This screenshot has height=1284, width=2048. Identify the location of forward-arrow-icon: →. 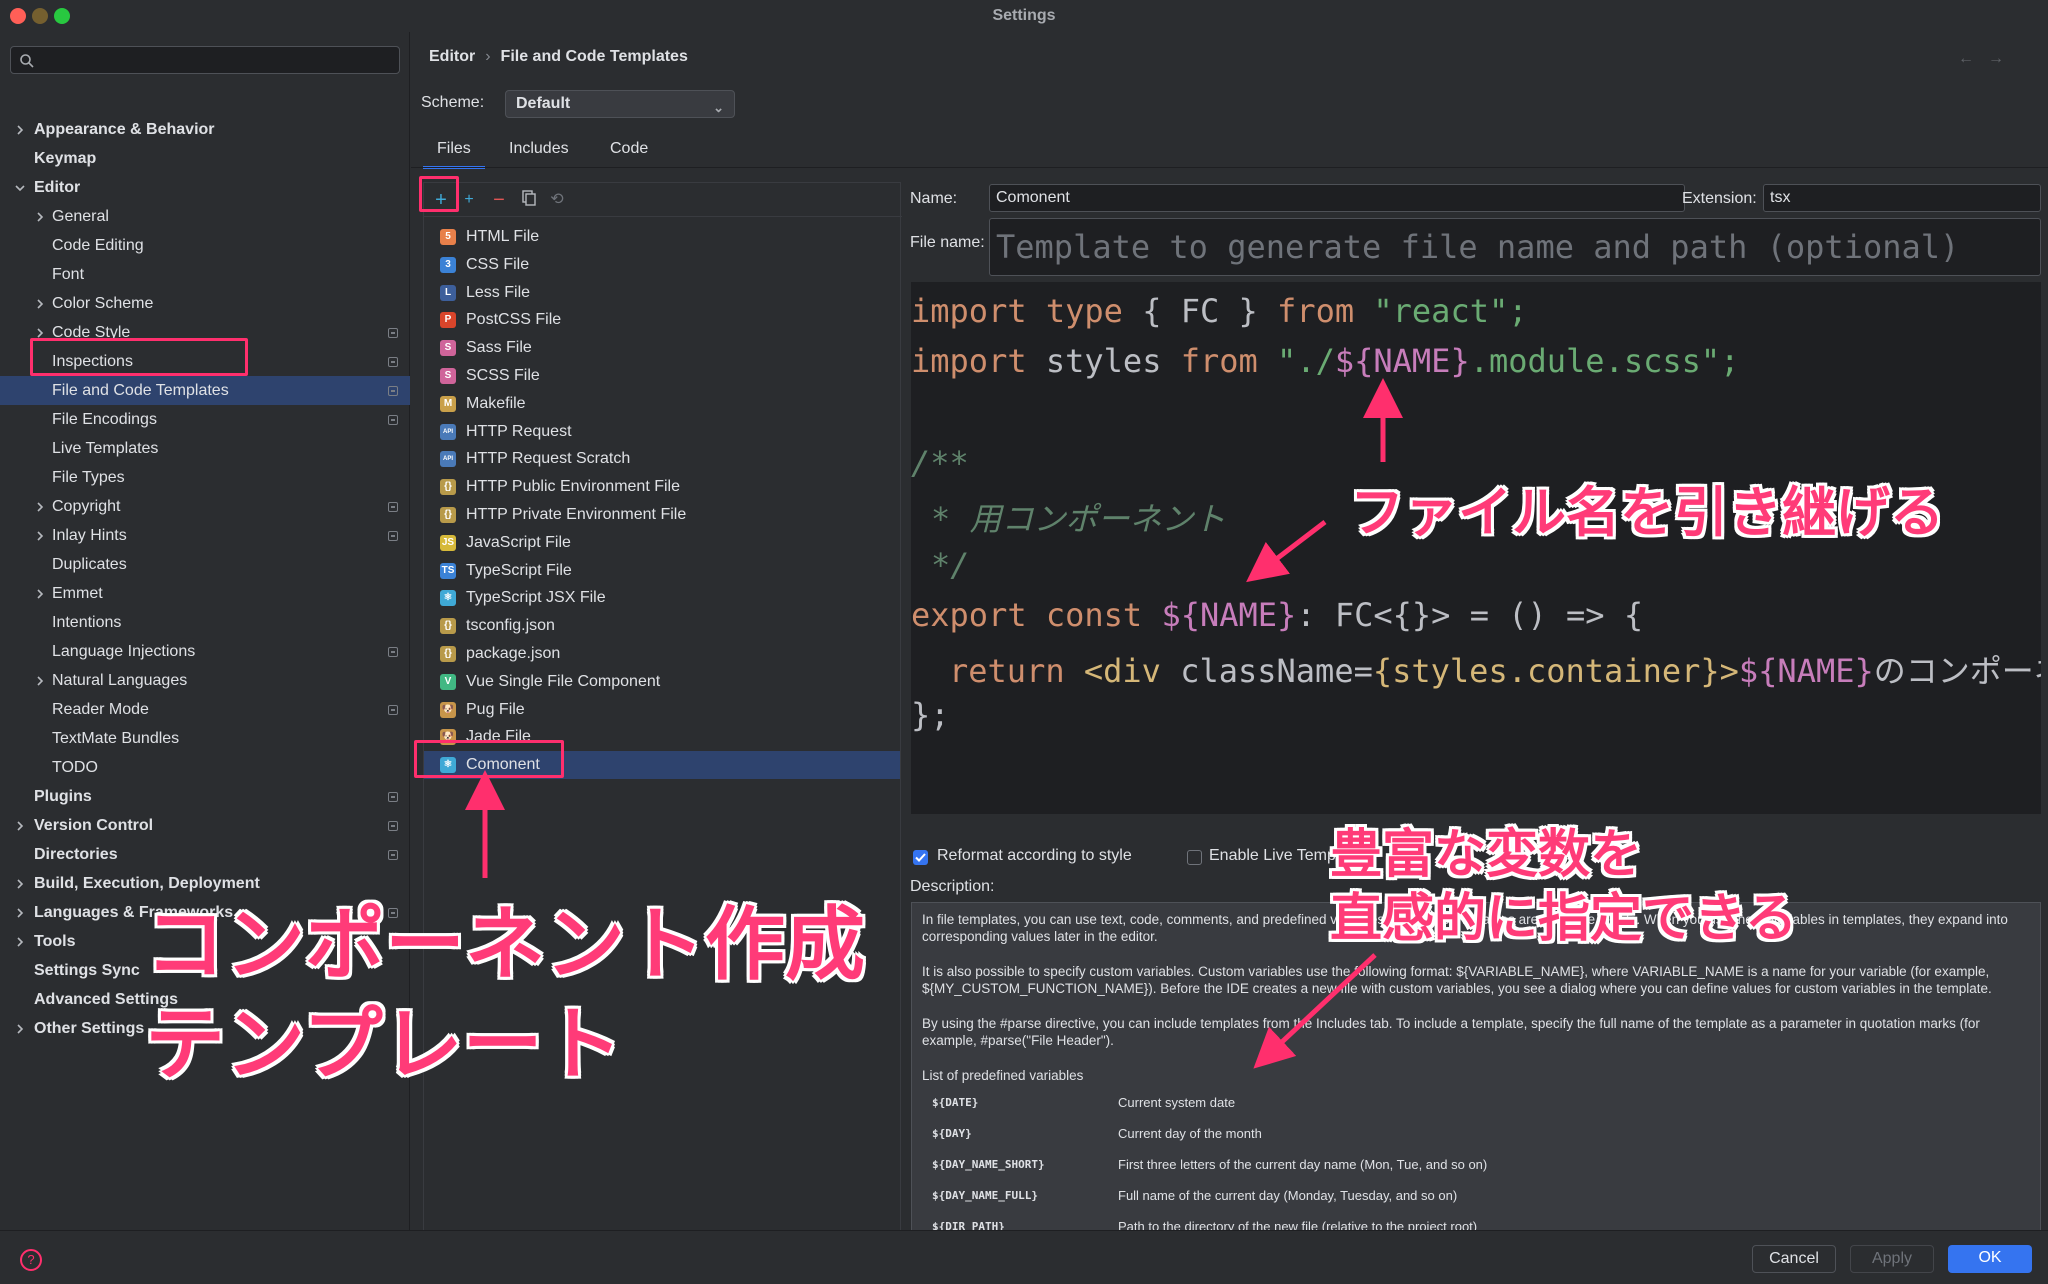
(2003, 58).